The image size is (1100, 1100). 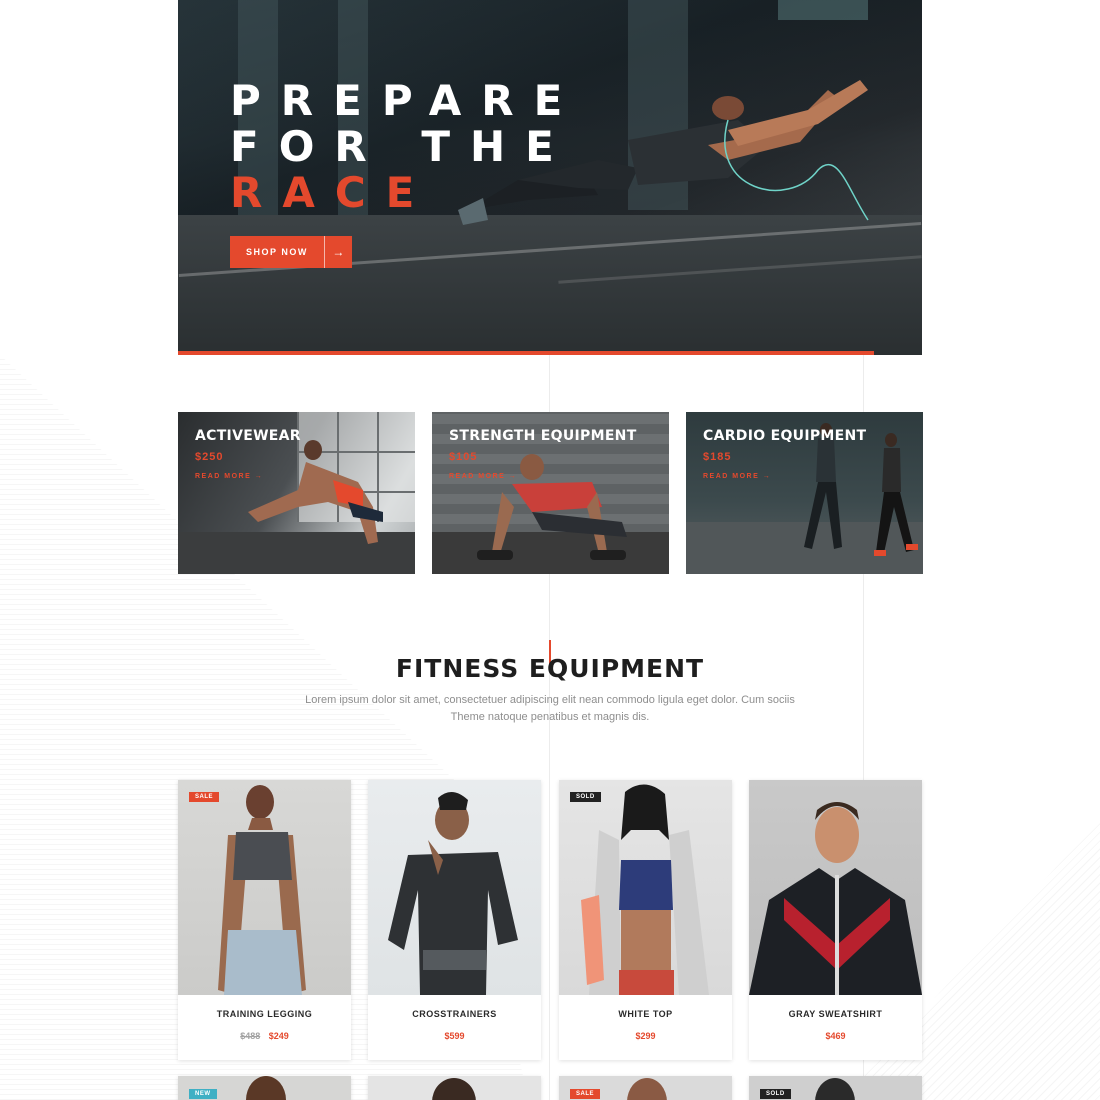 I want to click on new-badge: NEW, so click(x=203, y=1094).